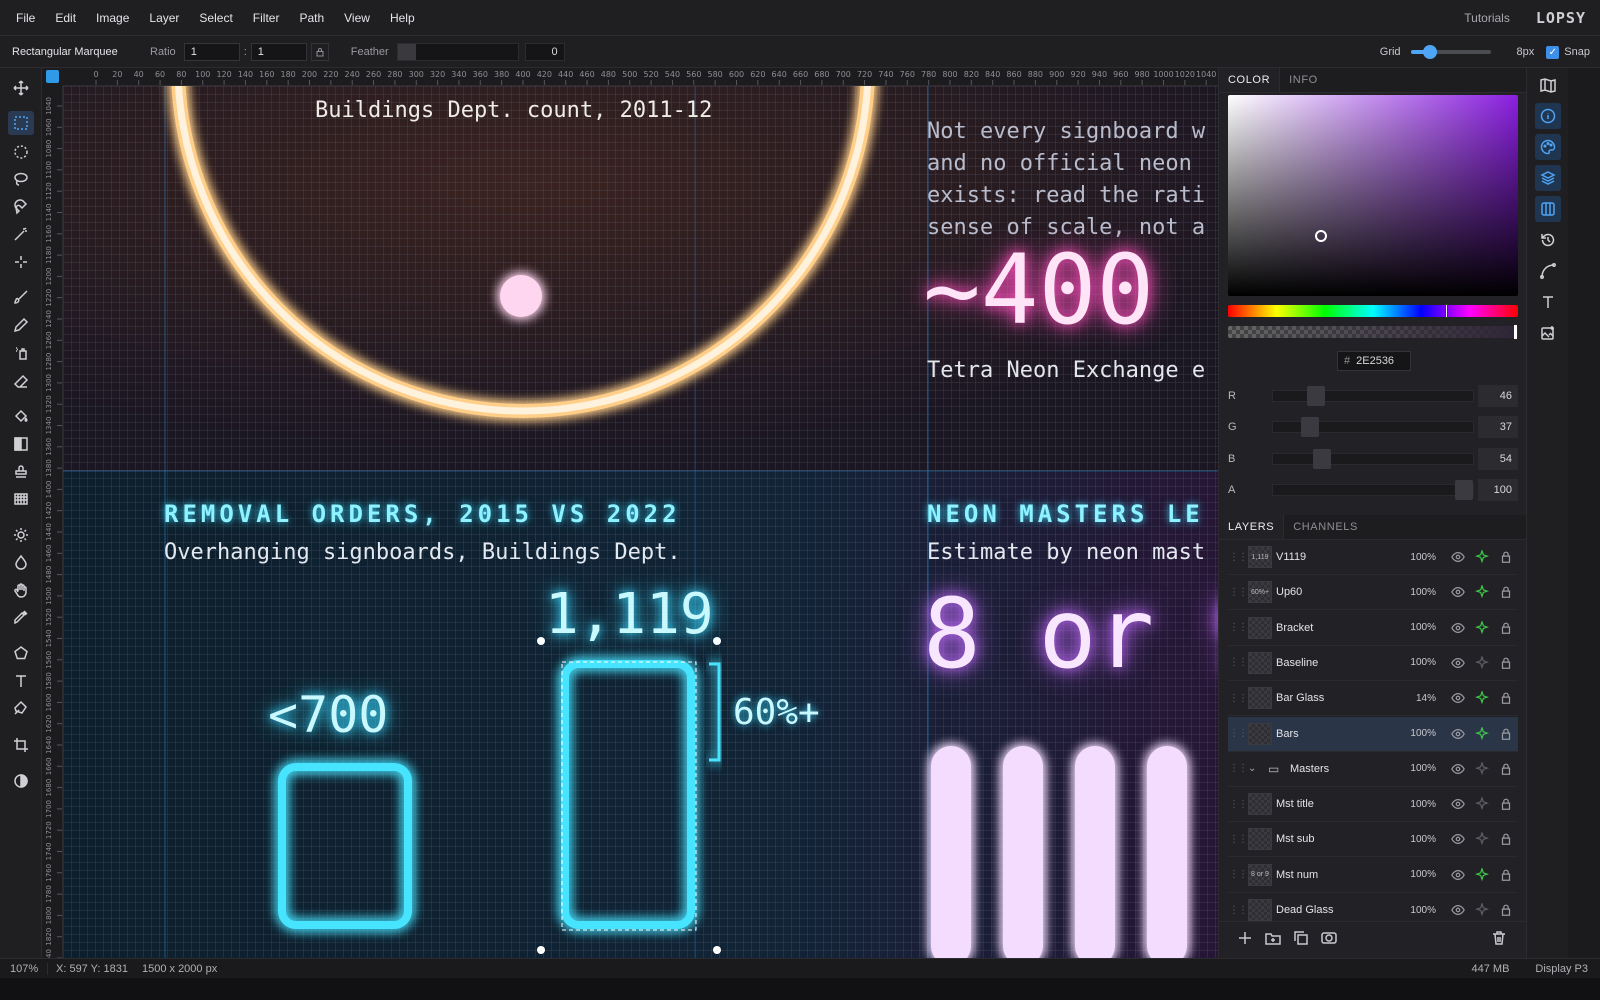  Describe the element at coordinates (1336, 875) in the screenshot. I see `layer-name: Mst num` at that location.